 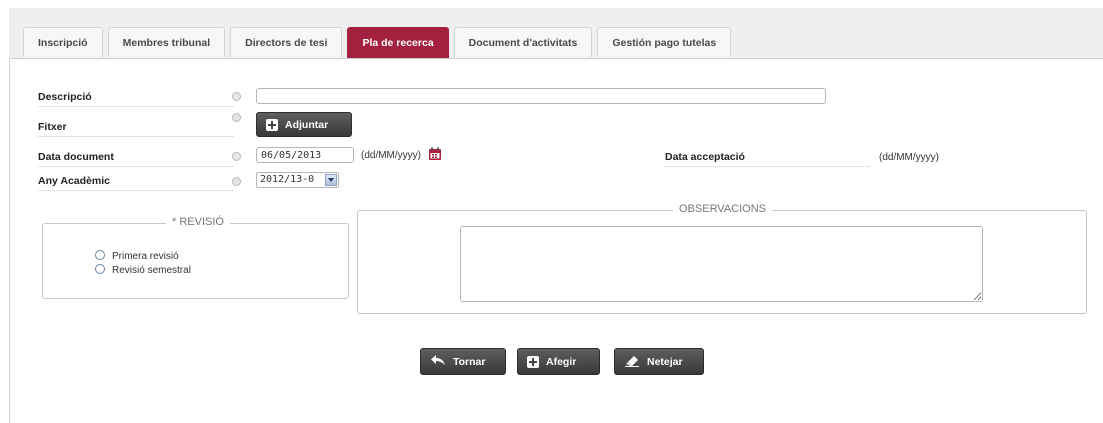 I want to click on observacions-textarea, so click(x=721, y=264).